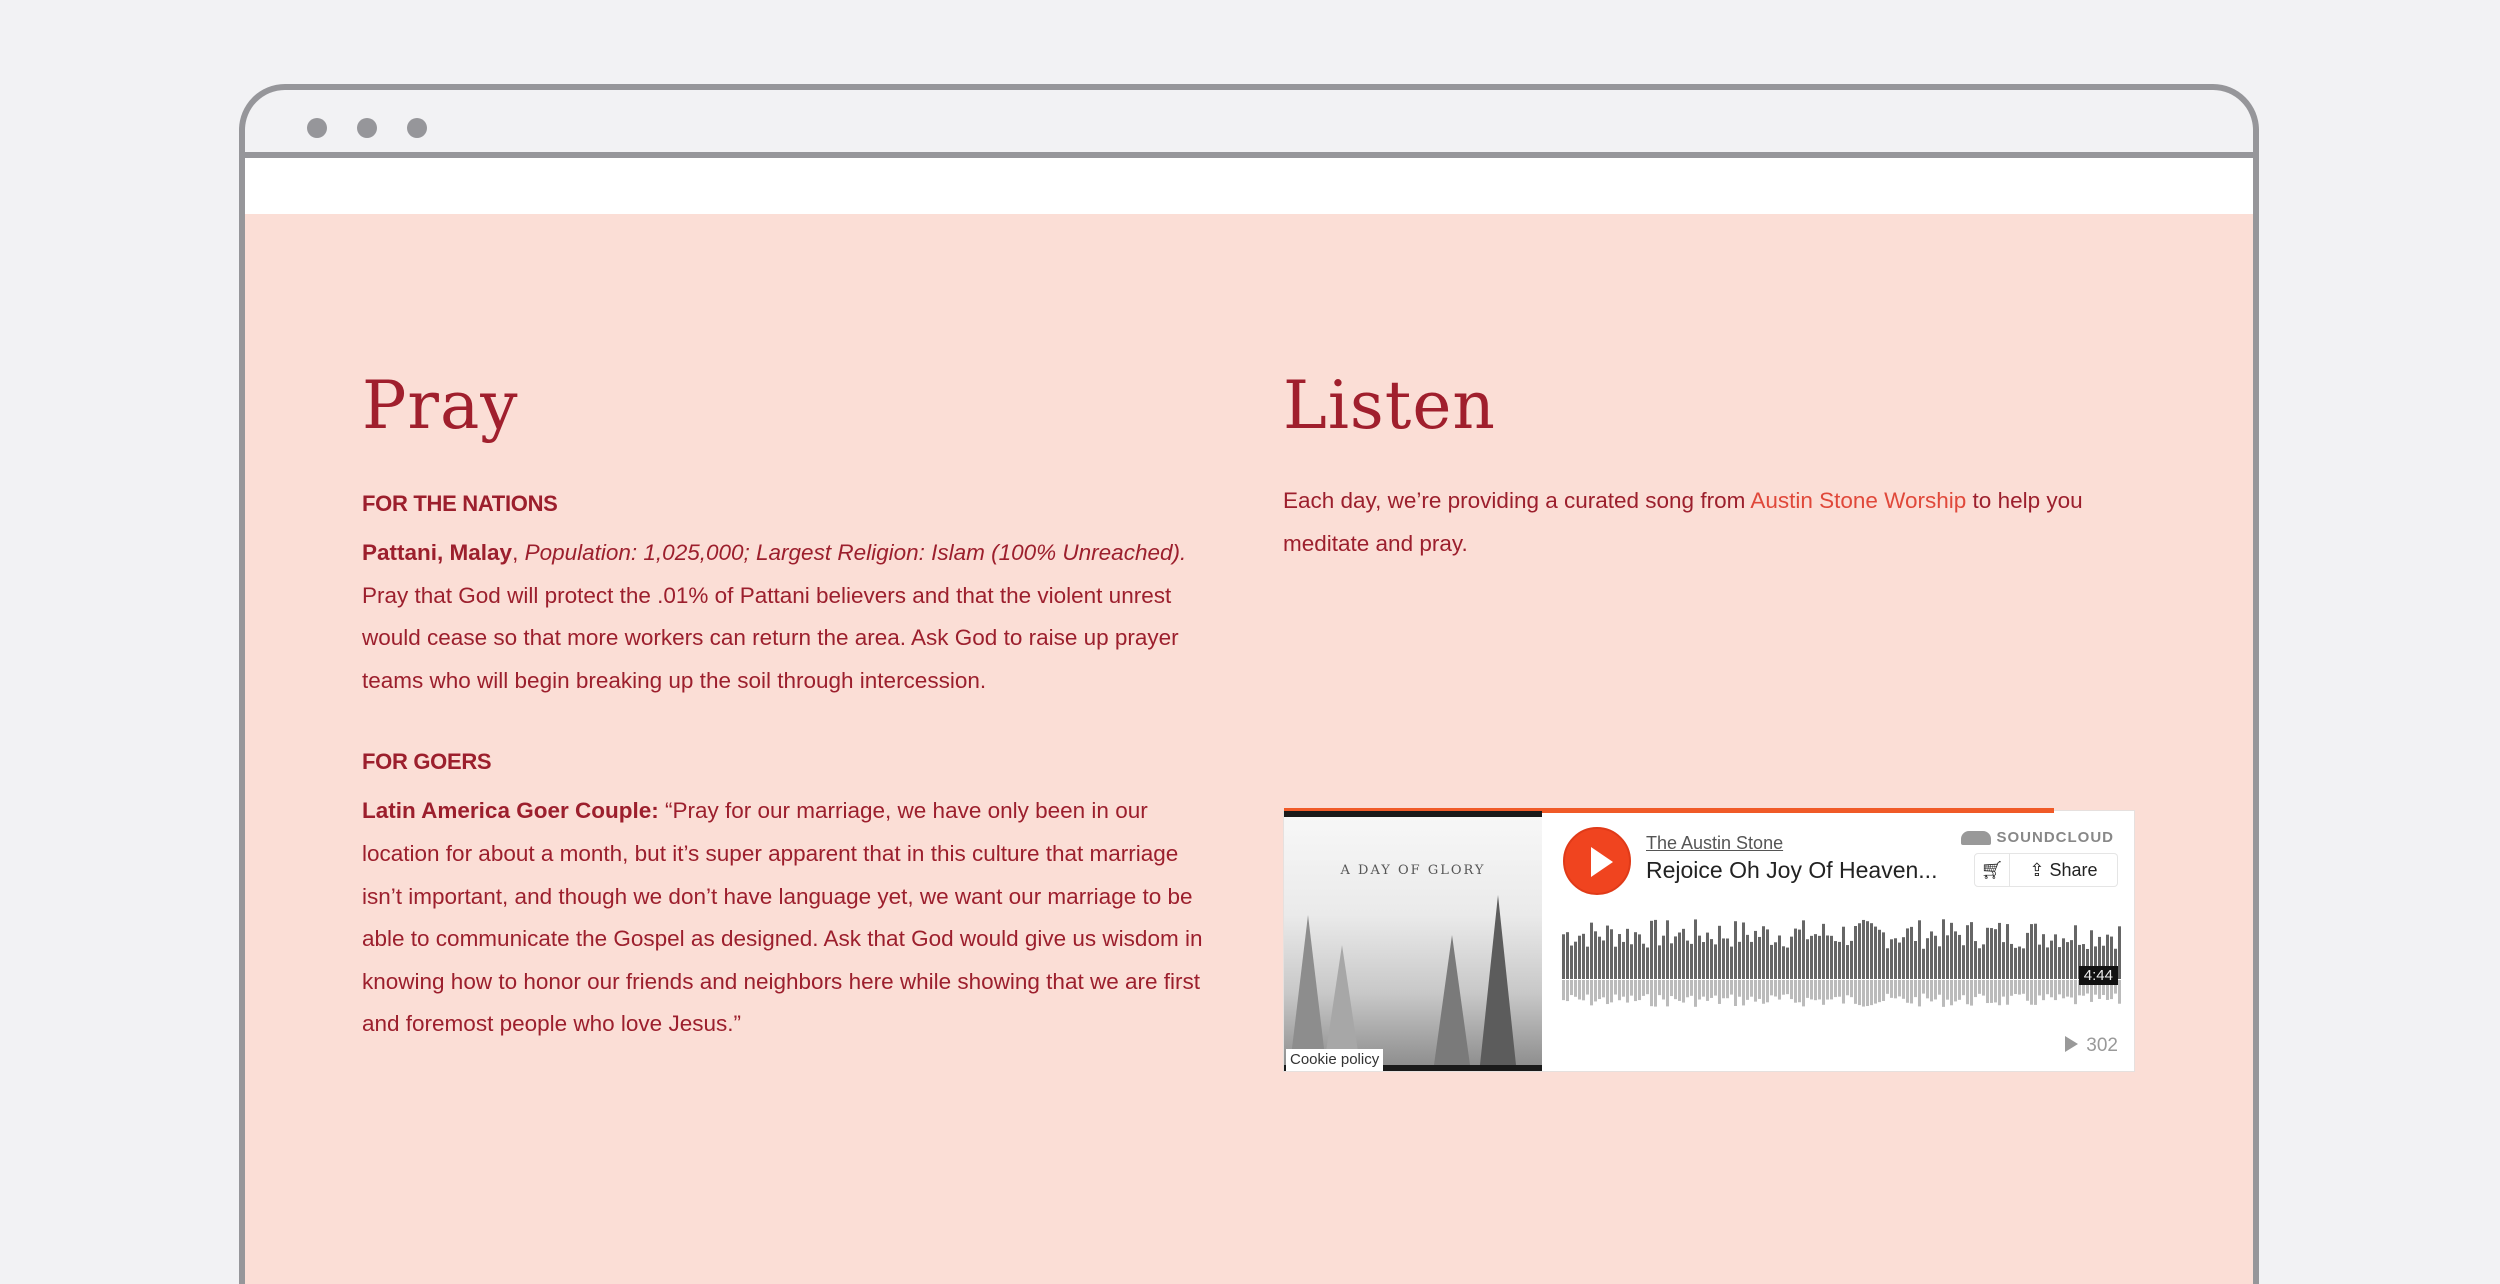 This screenshot has height=1284, width=2500. Describe the element at coordinates (1413, 941) in the screenshot. I see `album-artwork: A DAY OF GLORY Cookie policy` at that location.